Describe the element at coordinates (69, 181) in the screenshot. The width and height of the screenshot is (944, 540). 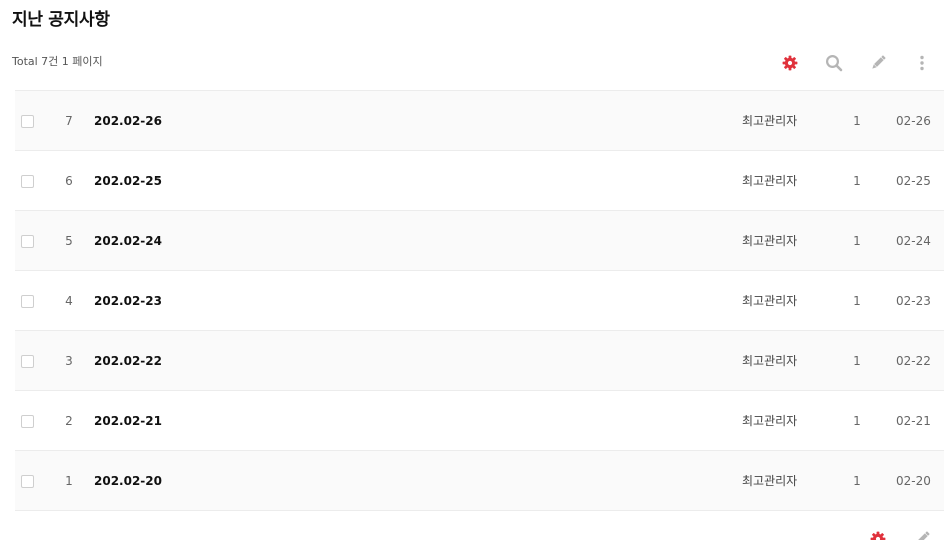
I see `post-number: 6` at that location.